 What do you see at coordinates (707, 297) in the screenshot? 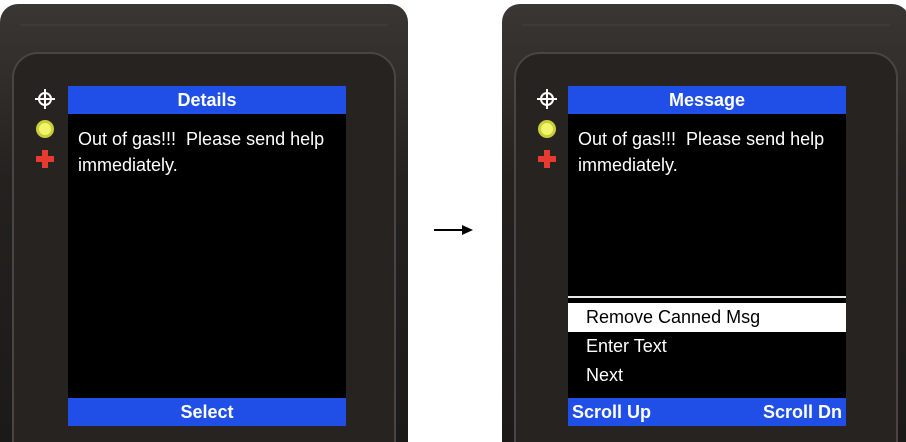
I see `menu-divider` at bounding box center [707, 297].